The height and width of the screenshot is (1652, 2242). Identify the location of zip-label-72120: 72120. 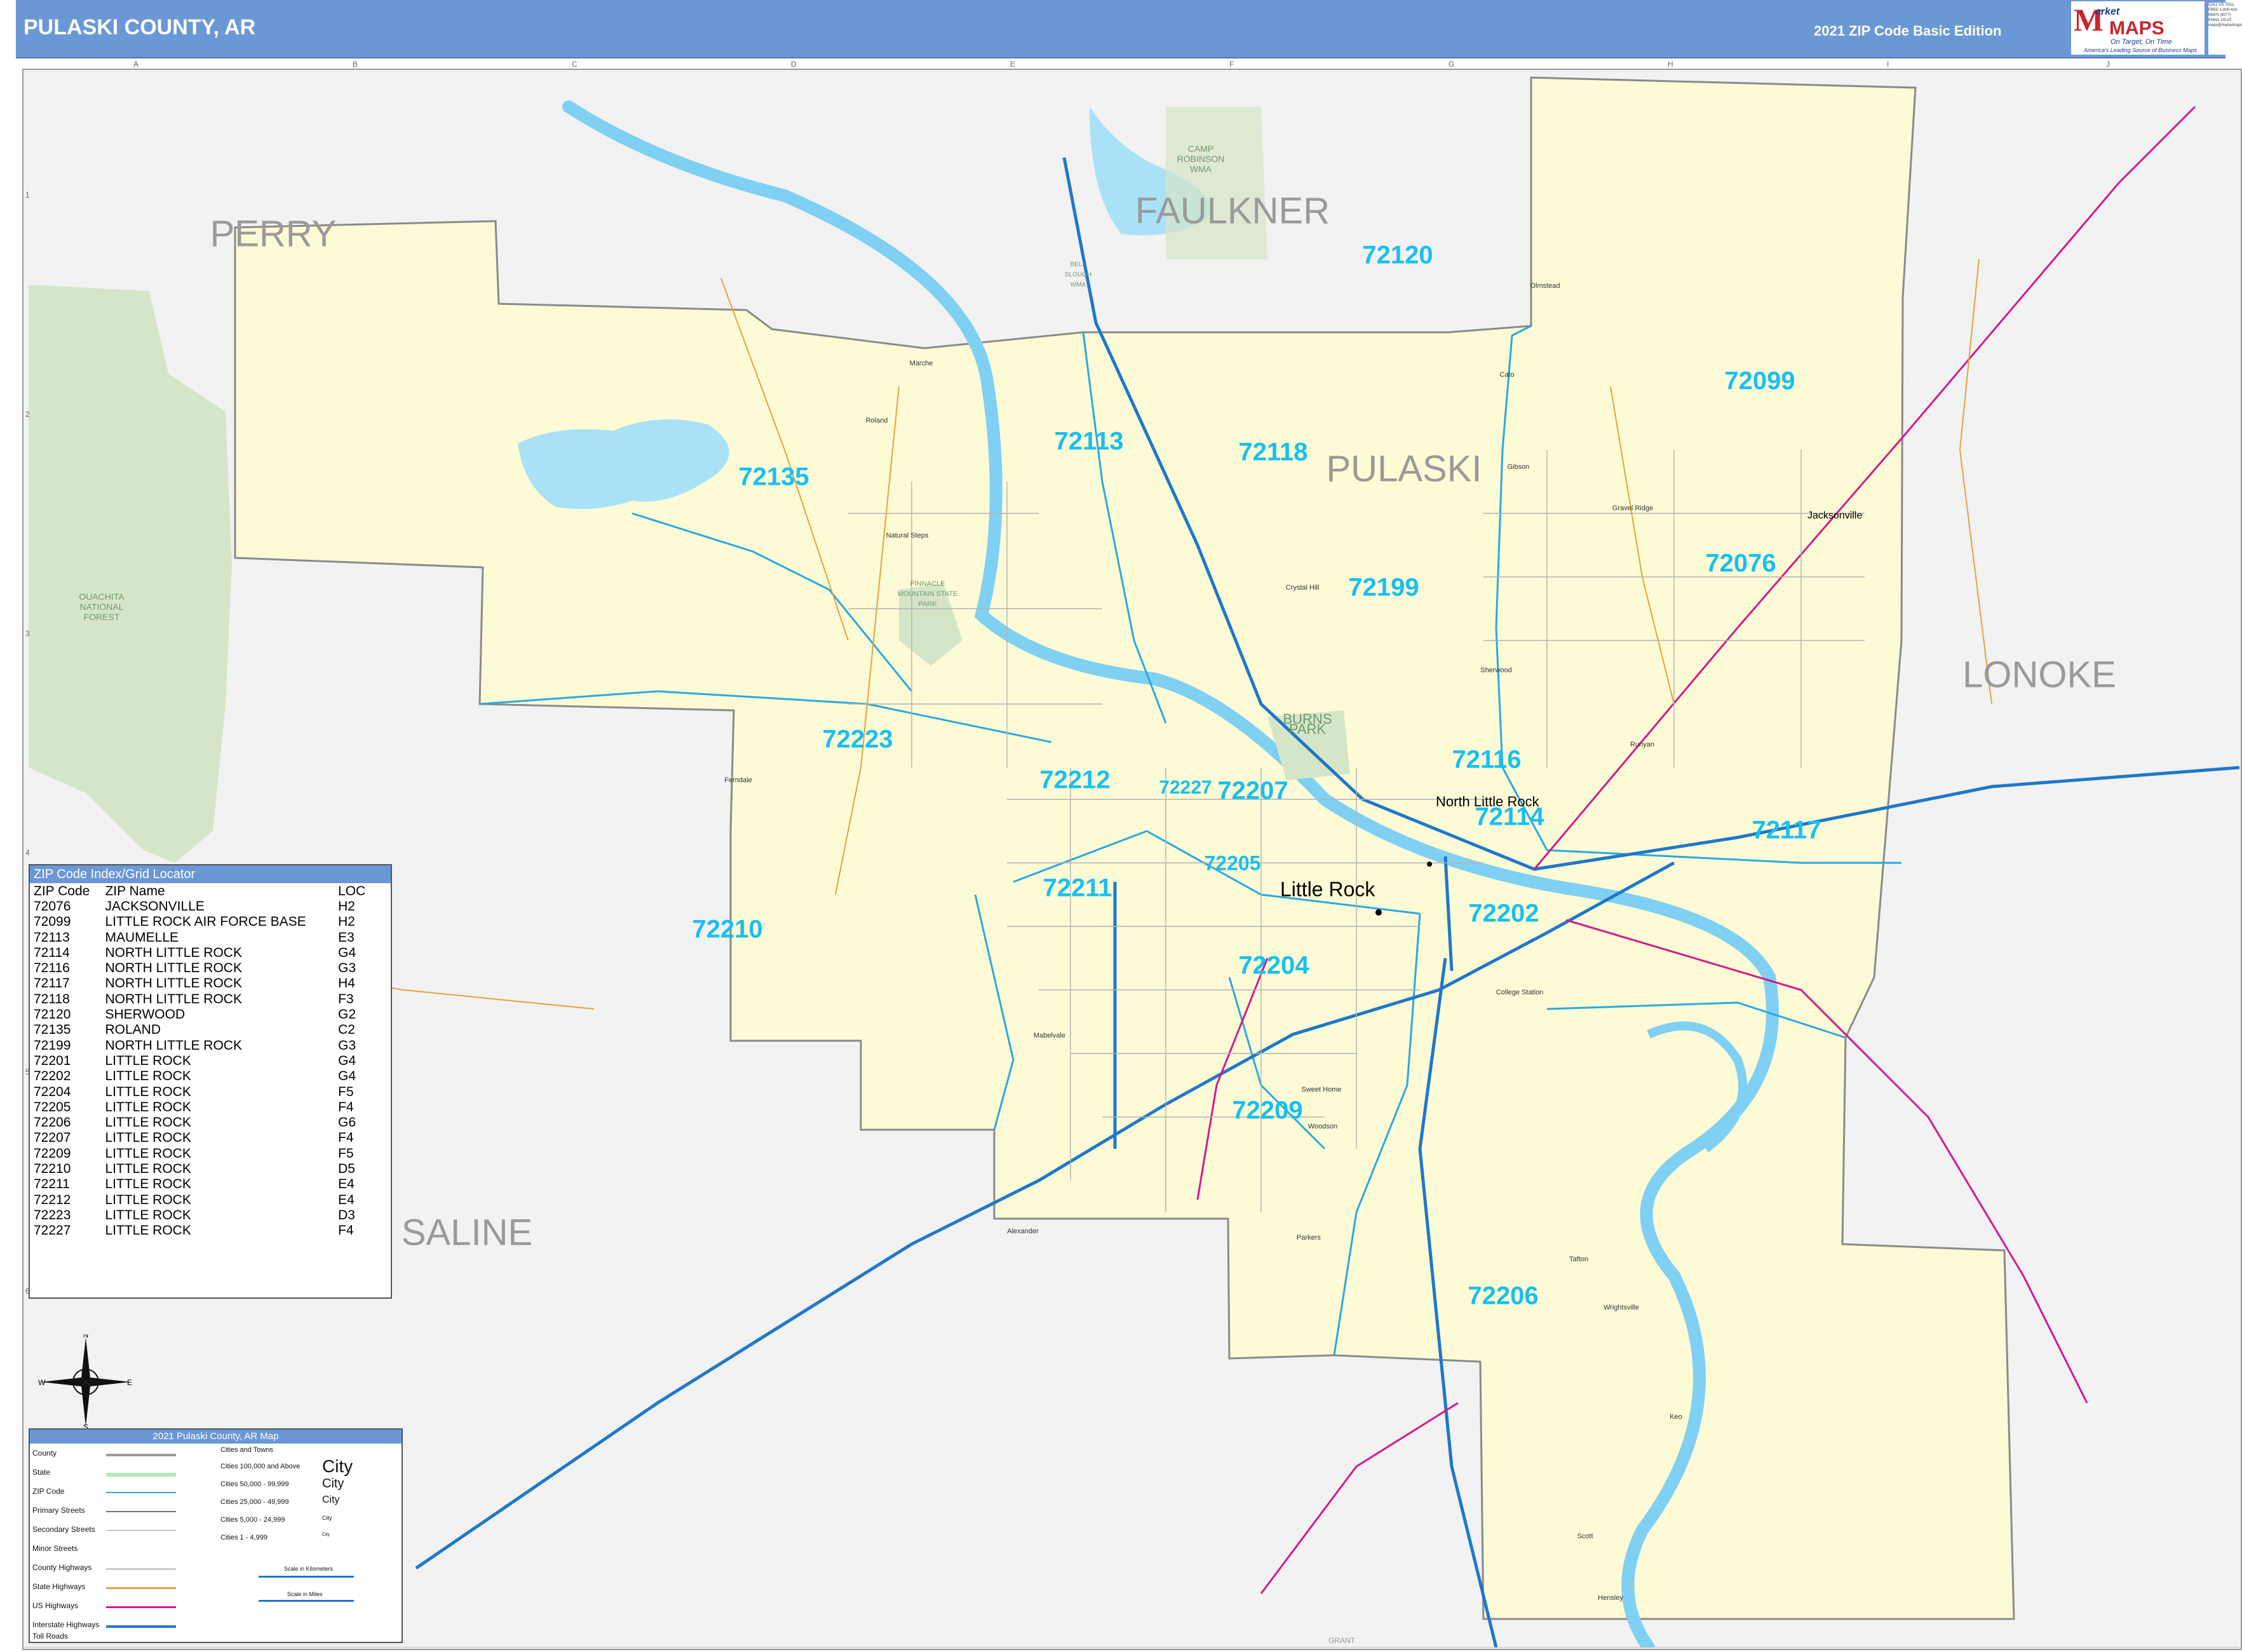
(1397, 255).